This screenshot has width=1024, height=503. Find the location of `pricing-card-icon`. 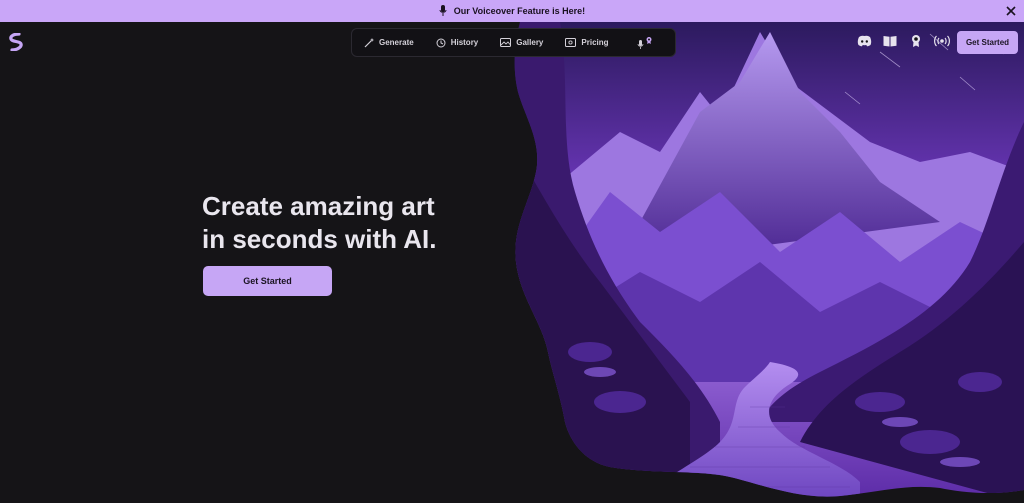

pricing-card-icon is located at coordinates (571, 42).